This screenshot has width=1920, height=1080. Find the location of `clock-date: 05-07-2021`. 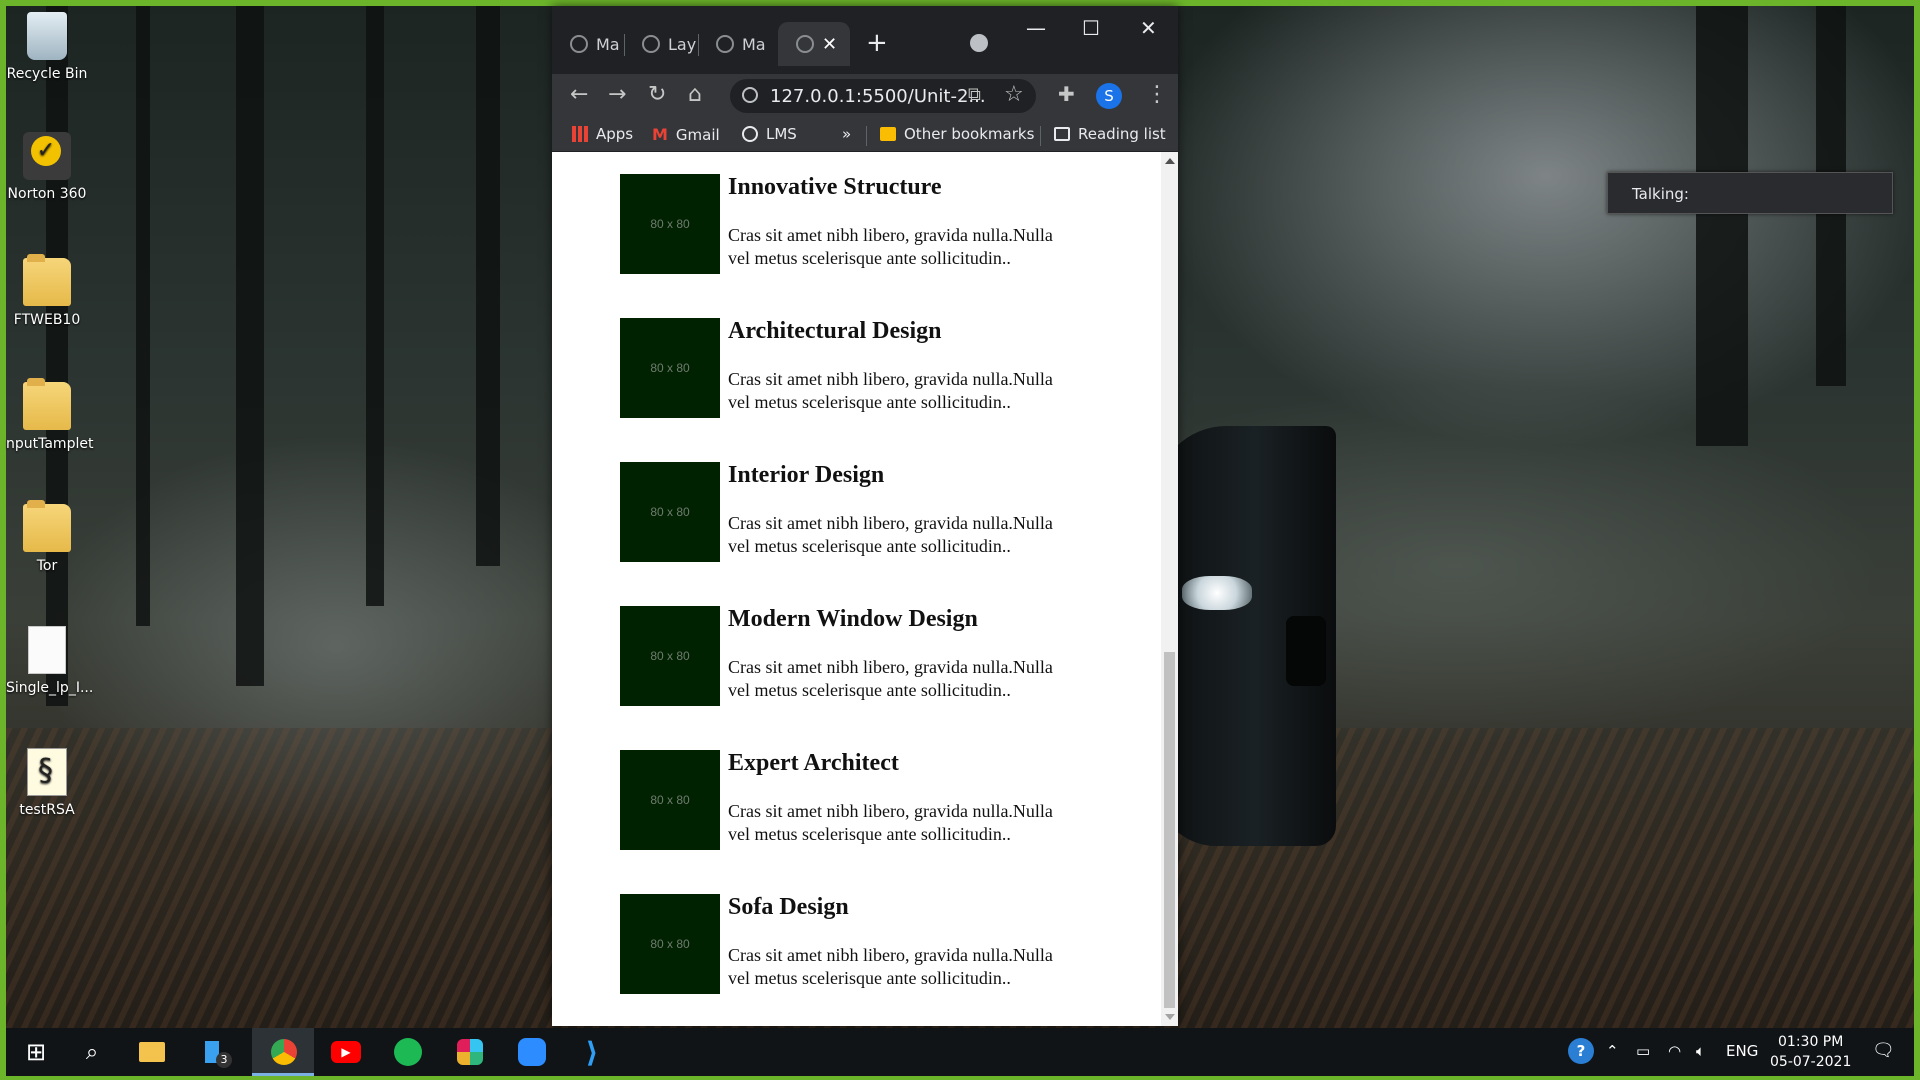

clock-date: 05-07-2021 is located at coordinates (1811, 1062).